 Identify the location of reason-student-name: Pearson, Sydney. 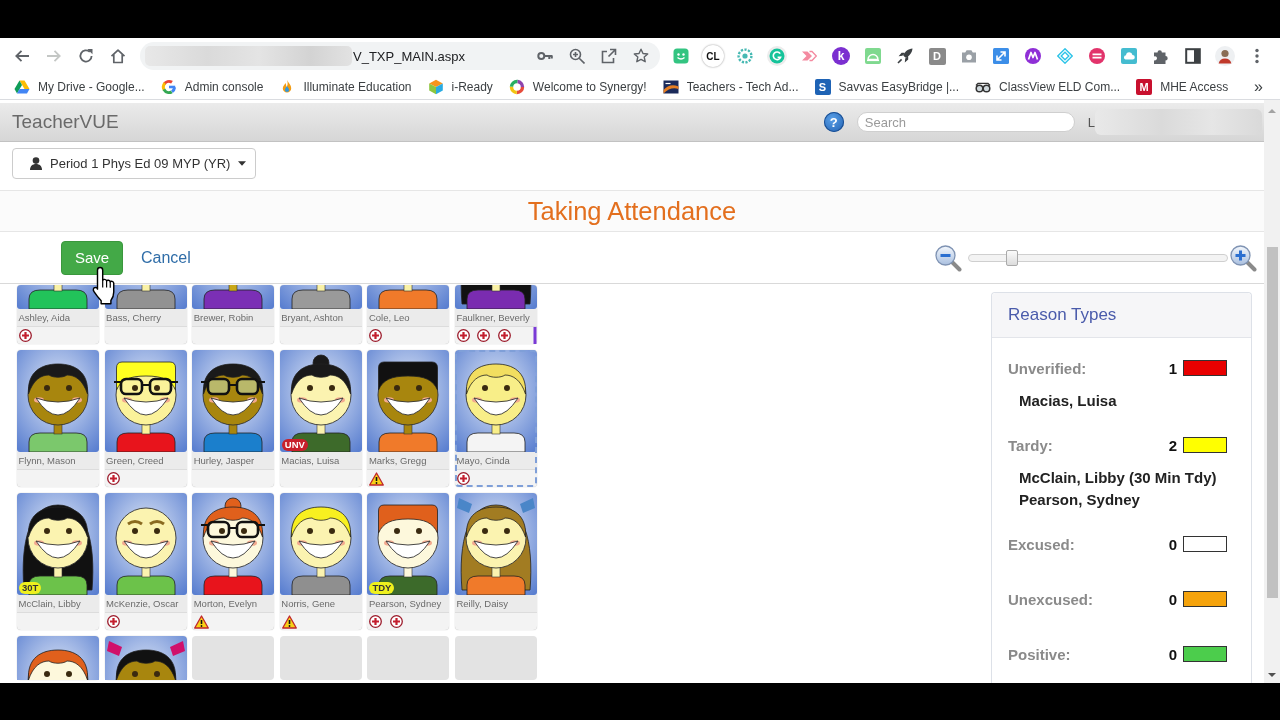
(1079, 500).